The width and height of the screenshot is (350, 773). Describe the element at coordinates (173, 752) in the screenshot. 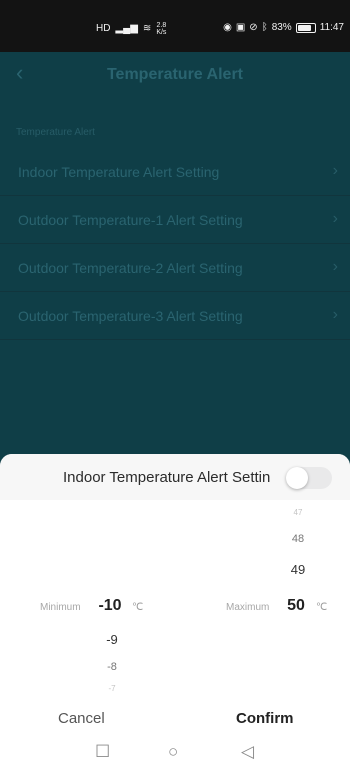

I see `home-icon: ○` at that location.